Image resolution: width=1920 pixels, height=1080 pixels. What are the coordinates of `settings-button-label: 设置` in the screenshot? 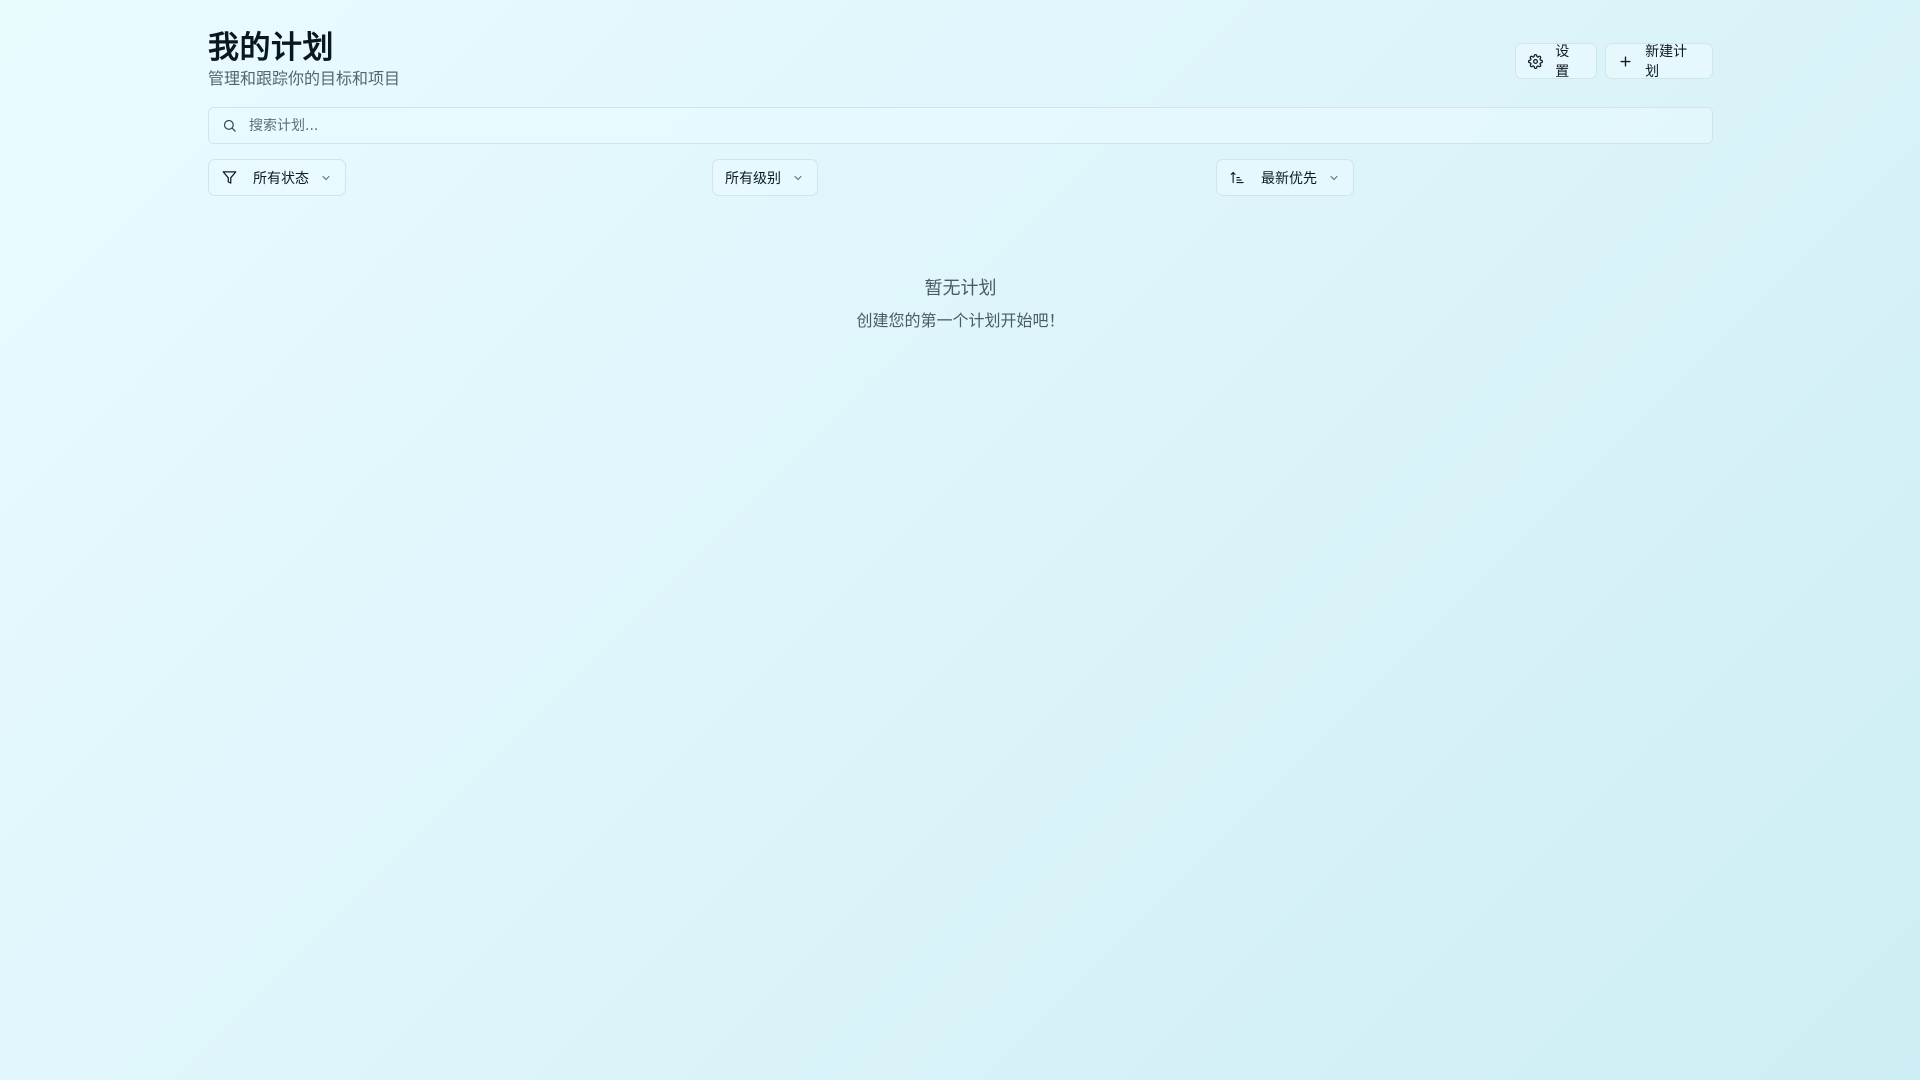 It's located at (1562, 62).